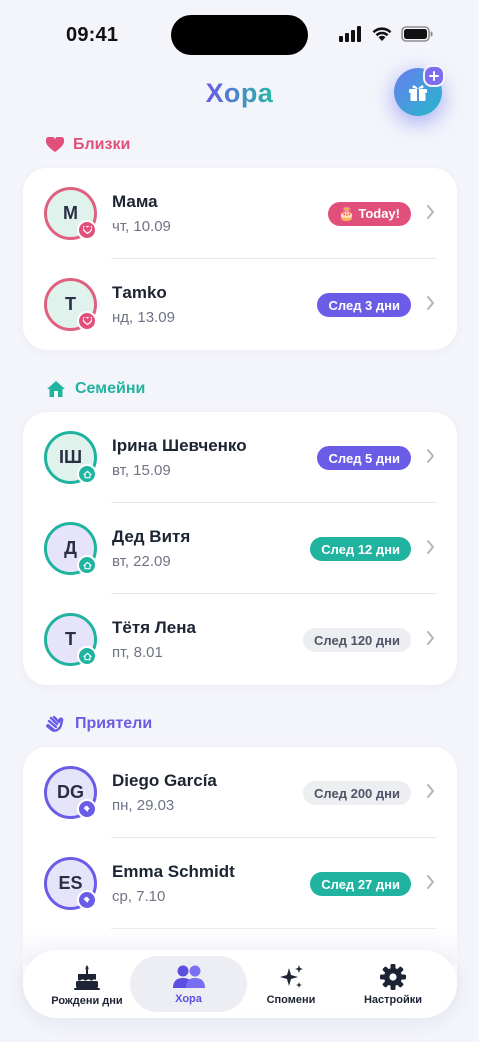  What do you see at coordinates (369, 214) in the screenshot?
I see `status-badge: 🎂 Today!` at bounding box center [369, 214].